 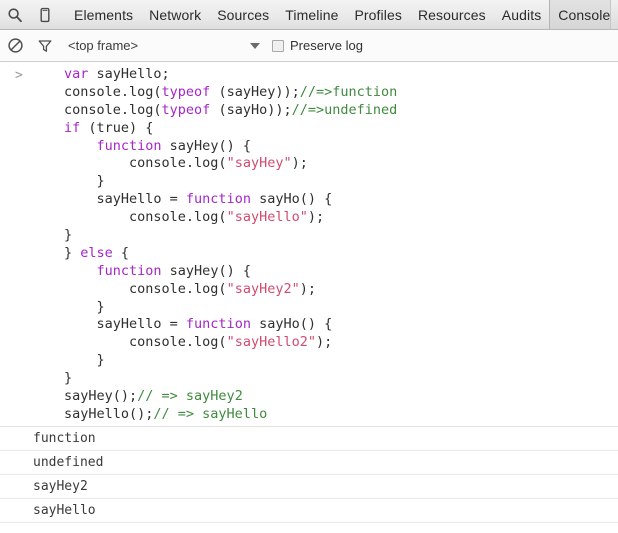 What do you see at coordinates (309, 438) in the screenshot?
I see `console-output-row: function` at bounding box center [309, 438].